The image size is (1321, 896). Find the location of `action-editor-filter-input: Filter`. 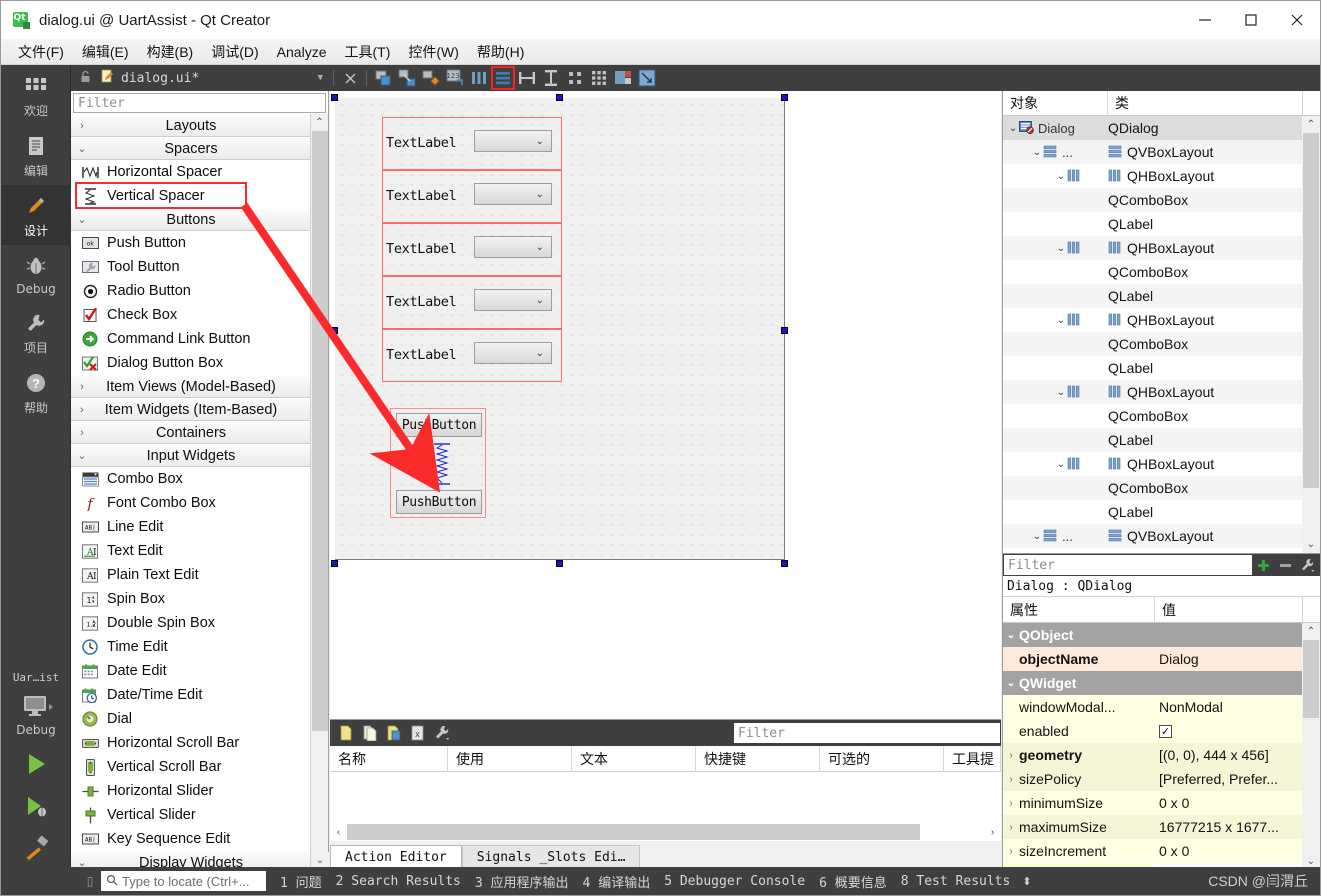

action-editor-filter-input: Filter is located at coordinates (867, 733).